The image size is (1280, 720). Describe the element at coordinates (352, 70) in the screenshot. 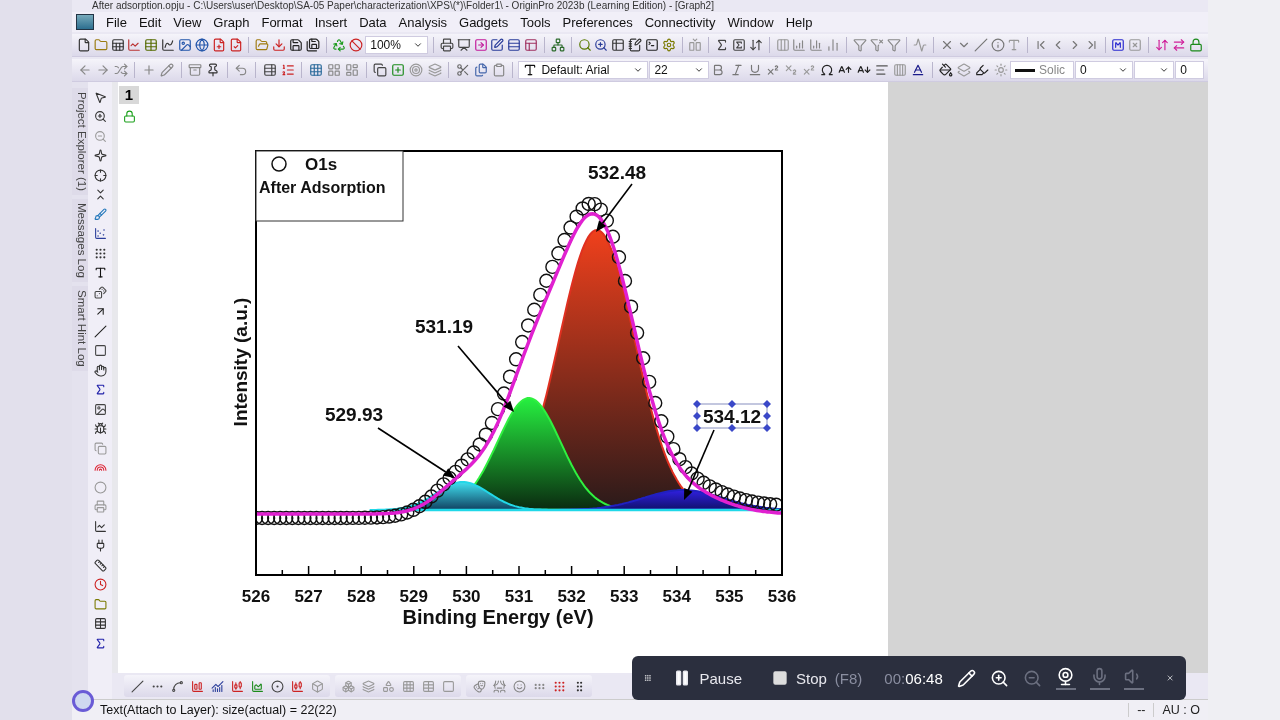

I see `layout-icon` at that location.